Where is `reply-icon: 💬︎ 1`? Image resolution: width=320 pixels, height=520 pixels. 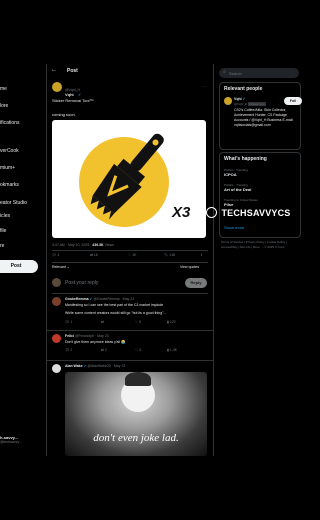 reply-icon: 💬︎ 1 is located at coordinates (68, 322).